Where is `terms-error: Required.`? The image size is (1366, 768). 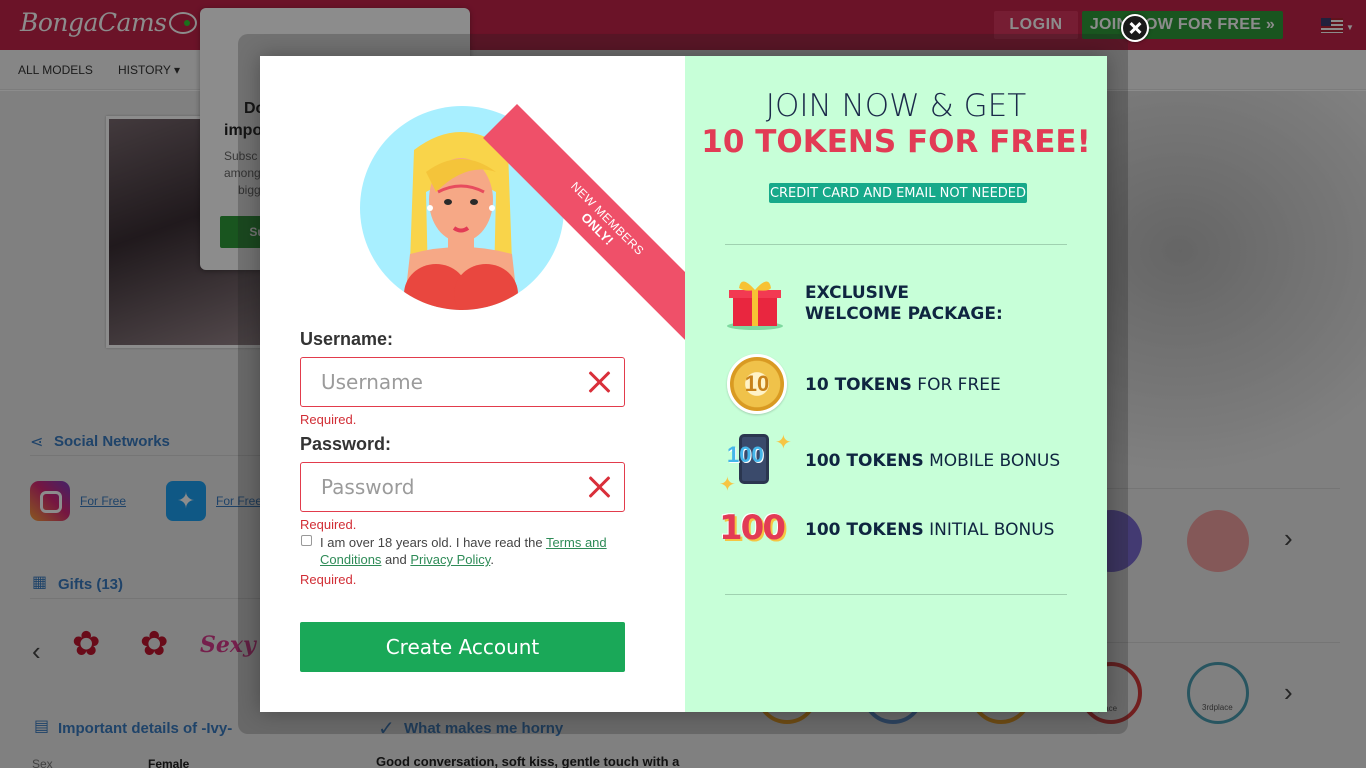 terms-error: Required. is located at coordinates (328, 579).